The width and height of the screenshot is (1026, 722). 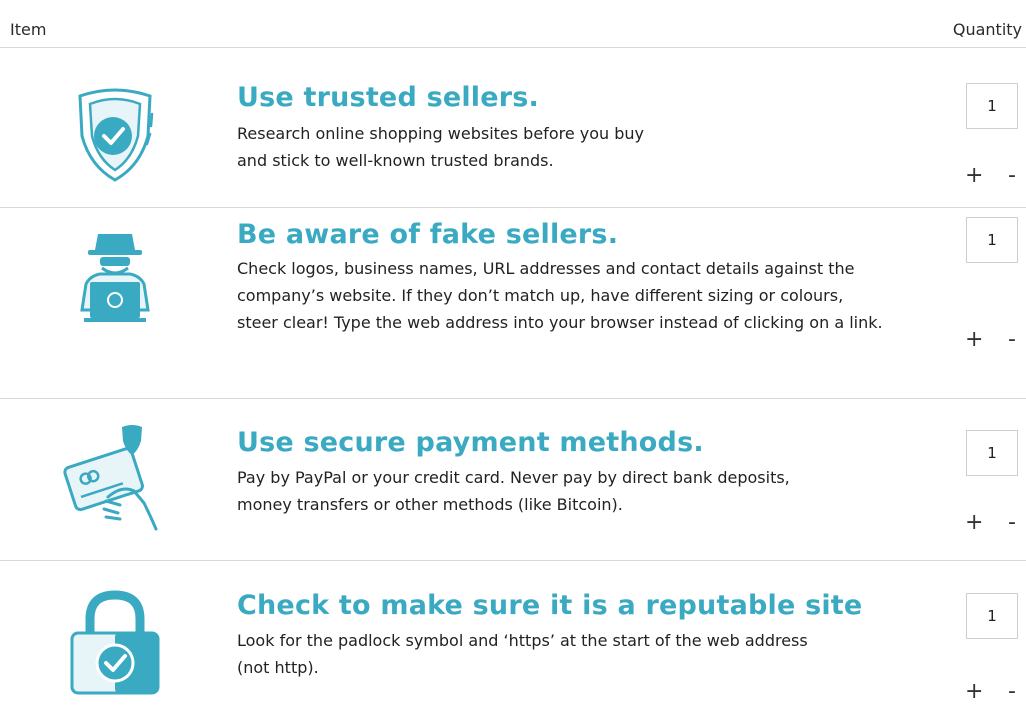 I want to click on description-line: (not http)., so click(x=278, y=667).